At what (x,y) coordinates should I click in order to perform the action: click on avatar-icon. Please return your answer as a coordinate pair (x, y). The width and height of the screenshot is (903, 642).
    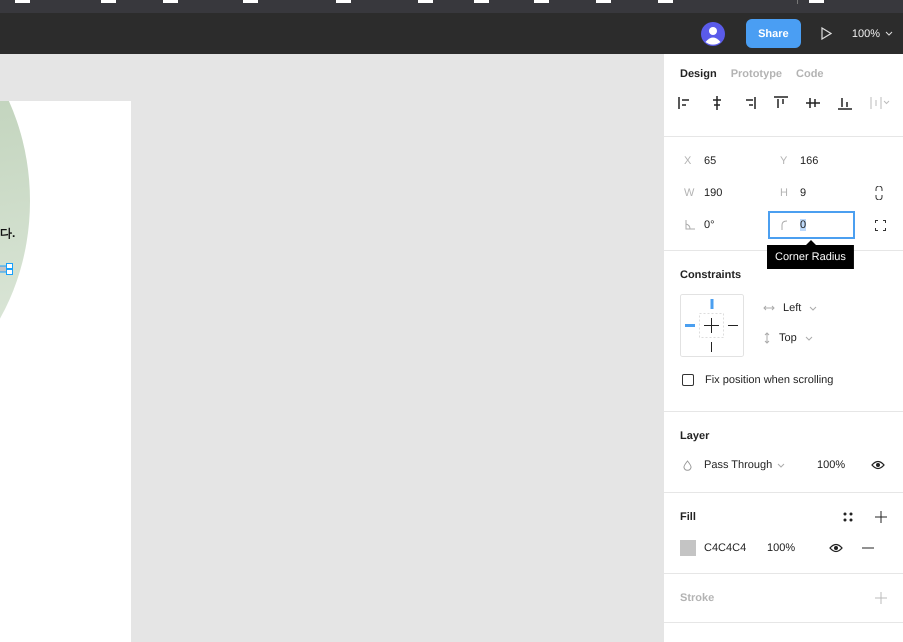
    Looking at the image, I should click on (712, 34).